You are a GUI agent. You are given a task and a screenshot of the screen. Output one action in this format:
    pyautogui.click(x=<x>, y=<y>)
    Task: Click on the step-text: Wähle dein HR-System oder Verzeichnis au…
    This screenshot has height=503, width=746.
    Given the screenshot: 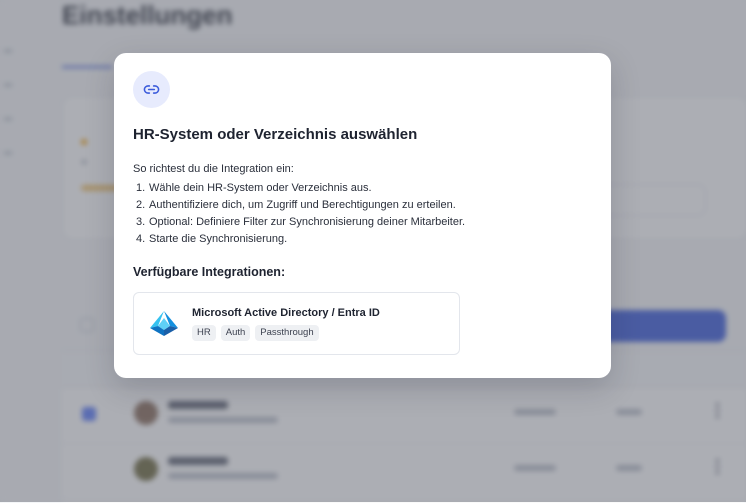 What is the action you would take?
    pyautogui.click(x=260, y=188)
    